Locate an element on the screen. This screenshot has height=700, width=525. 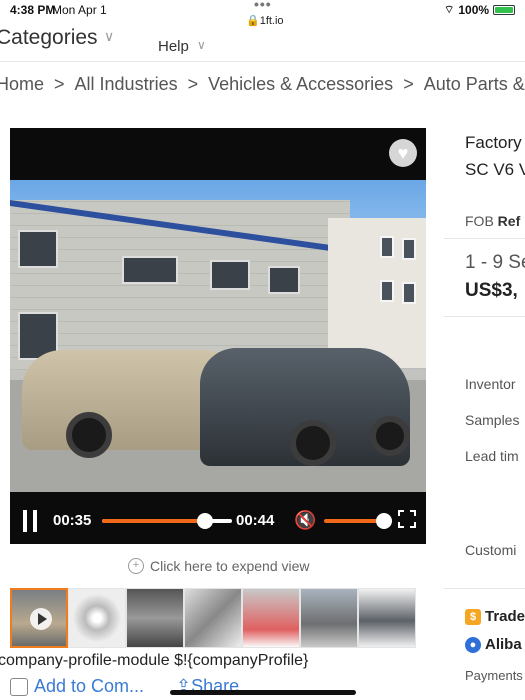
expand-view-link: + Click here to expend view is located at coordinates (219, 566).